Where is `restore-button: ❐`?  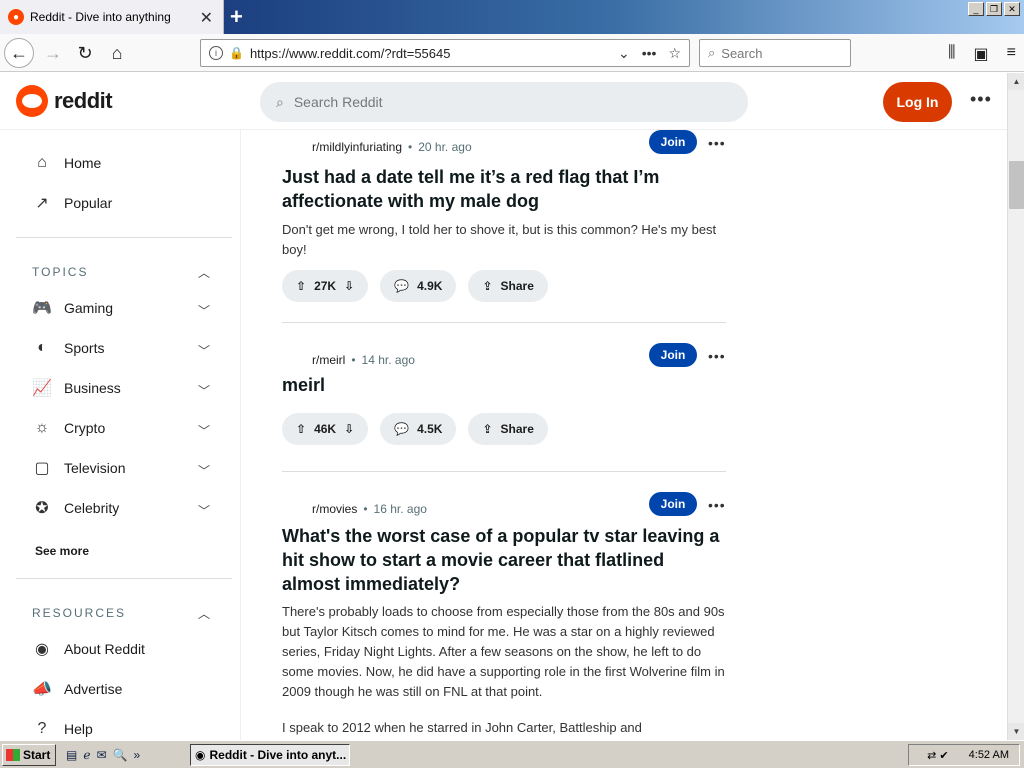 restore-button: ❐ is located at coordinates (994, 9).